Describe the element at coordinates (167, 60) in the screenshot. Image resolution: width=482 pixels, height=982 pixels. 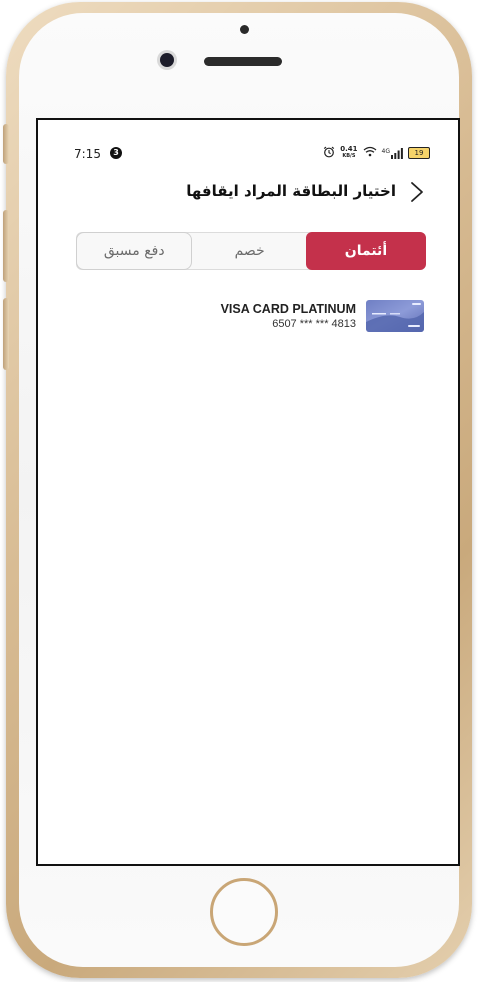
I see `front-camera` at that location.